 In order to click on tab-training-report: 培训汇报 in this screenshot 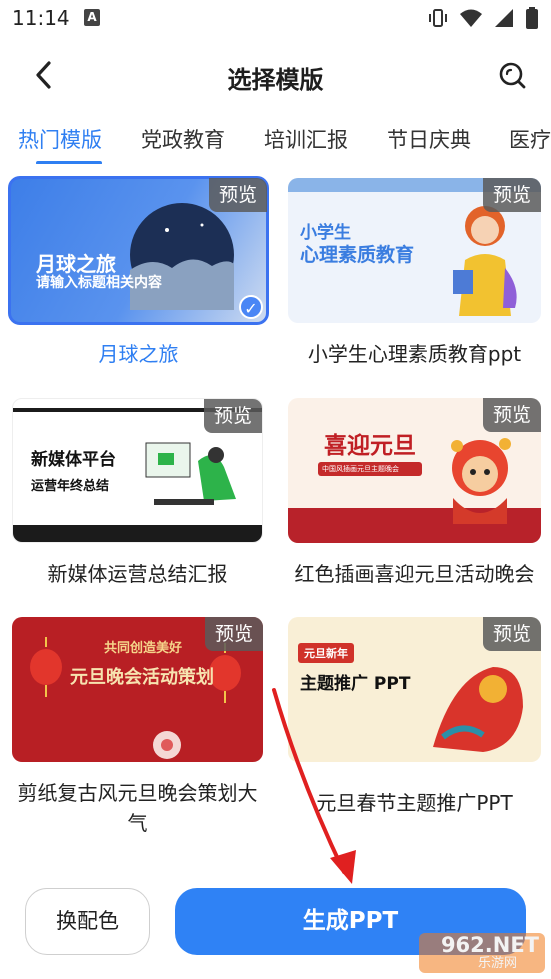, I will do `click(306, 139)`.